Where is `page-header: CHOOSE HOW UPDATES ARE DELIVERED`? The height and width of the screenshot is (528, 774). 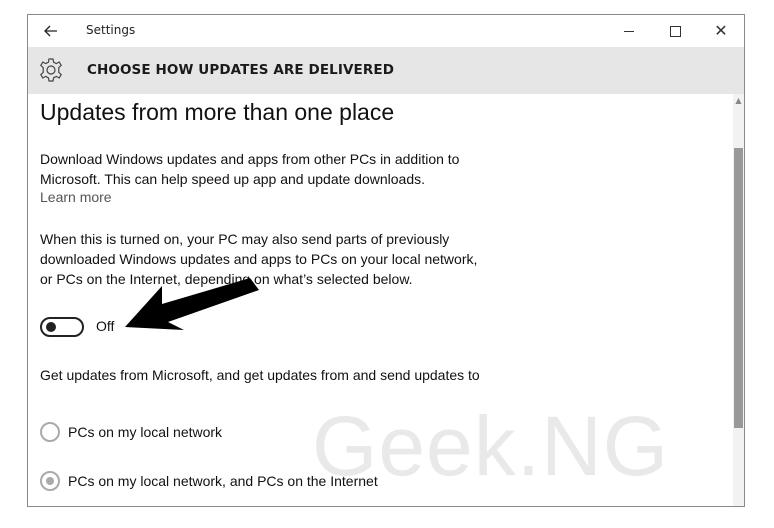
page-header: CHOOSE HOW UPDATES ARE DELIVERED is located at coordinates (386, 70).